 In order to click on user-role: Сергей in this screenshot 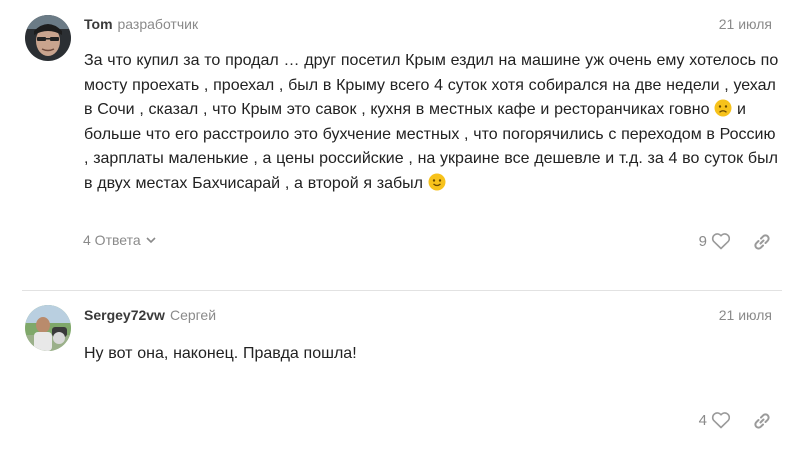, I will do `click(193, 315)`.